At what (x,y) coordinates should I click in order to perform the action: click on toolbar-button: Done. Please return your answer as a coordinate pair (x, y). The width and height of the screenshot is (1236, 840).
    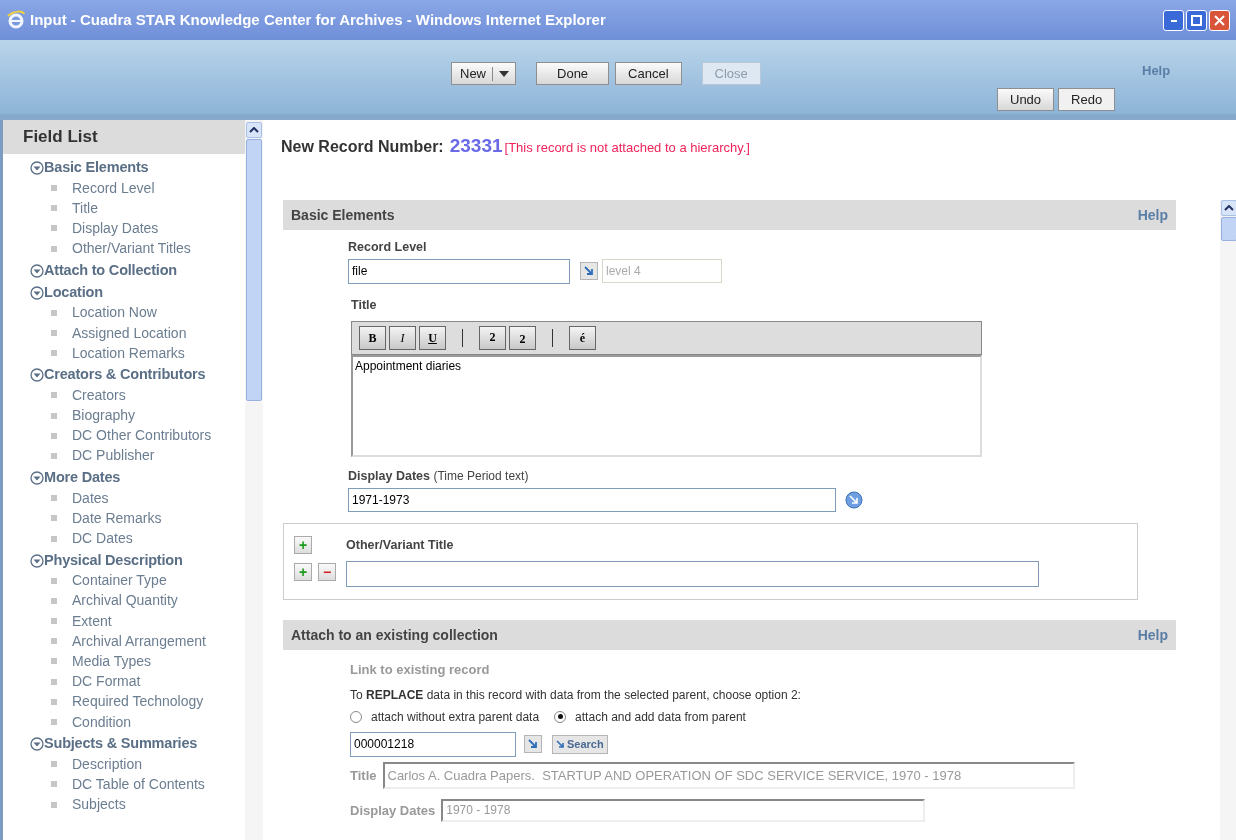
    Looking at the image, I should click on (573, 73).